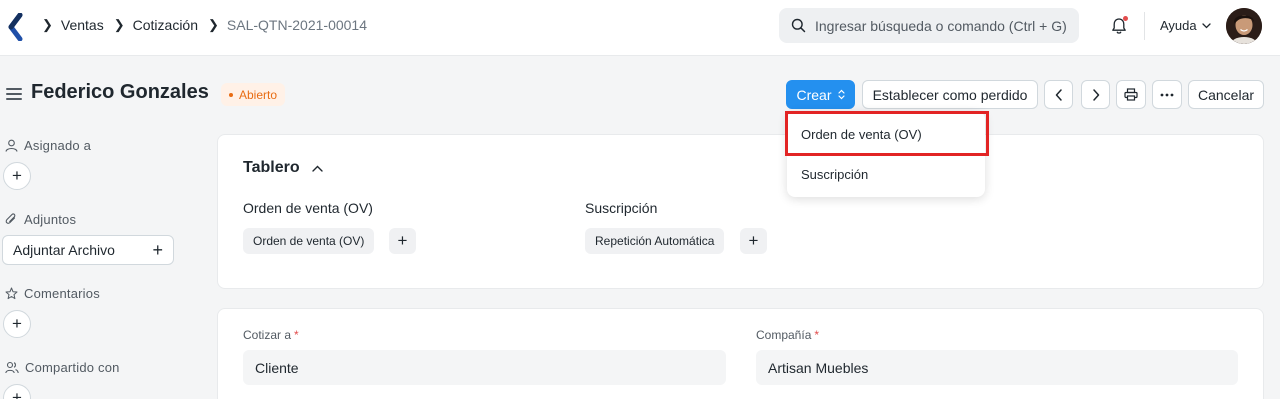 The image size is (1280, 399). What do you see at coordinates (82, 25) in the screenshot?
I see `breadcrumb-ventas: Ventas` at bounding box center [82, 25].